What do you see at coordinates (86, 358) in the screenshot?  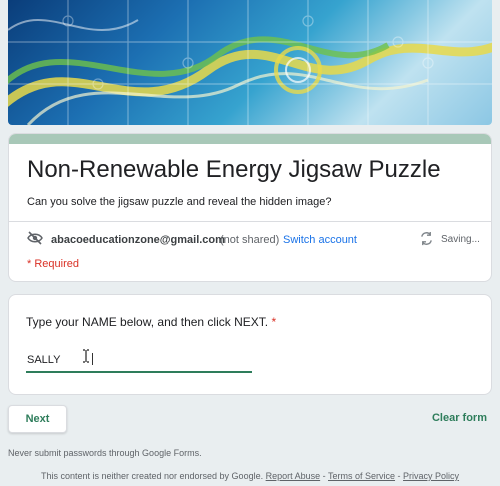 I see `text-cursor-icon` at bounding box center [86, 358].